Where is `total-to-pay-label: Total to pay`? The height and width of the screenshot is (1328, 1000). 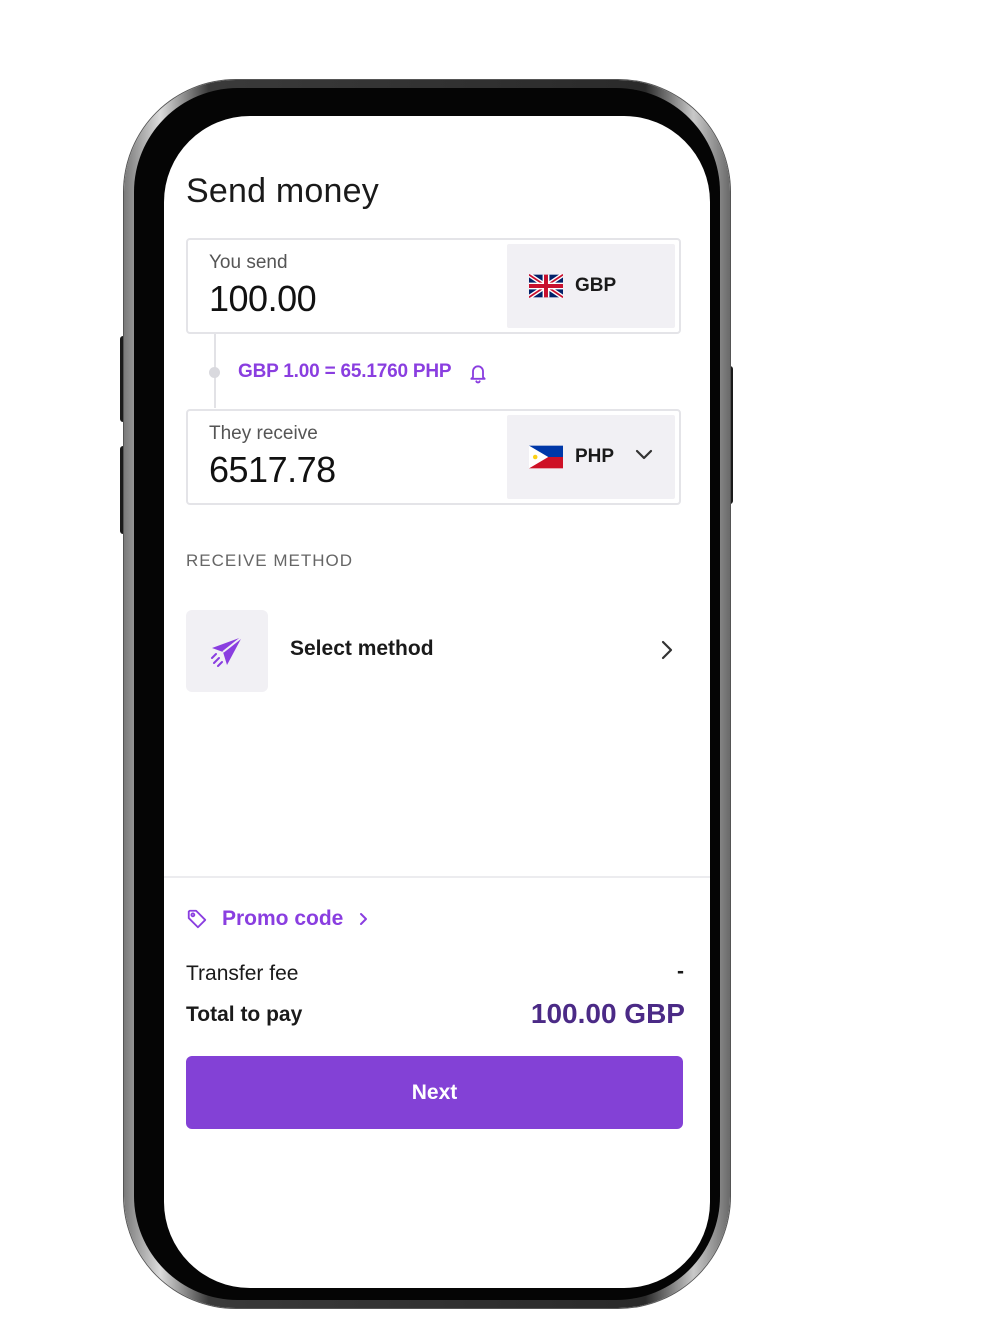
total-to-pay-label: Total to pay is located at coordinates (244, 1014).